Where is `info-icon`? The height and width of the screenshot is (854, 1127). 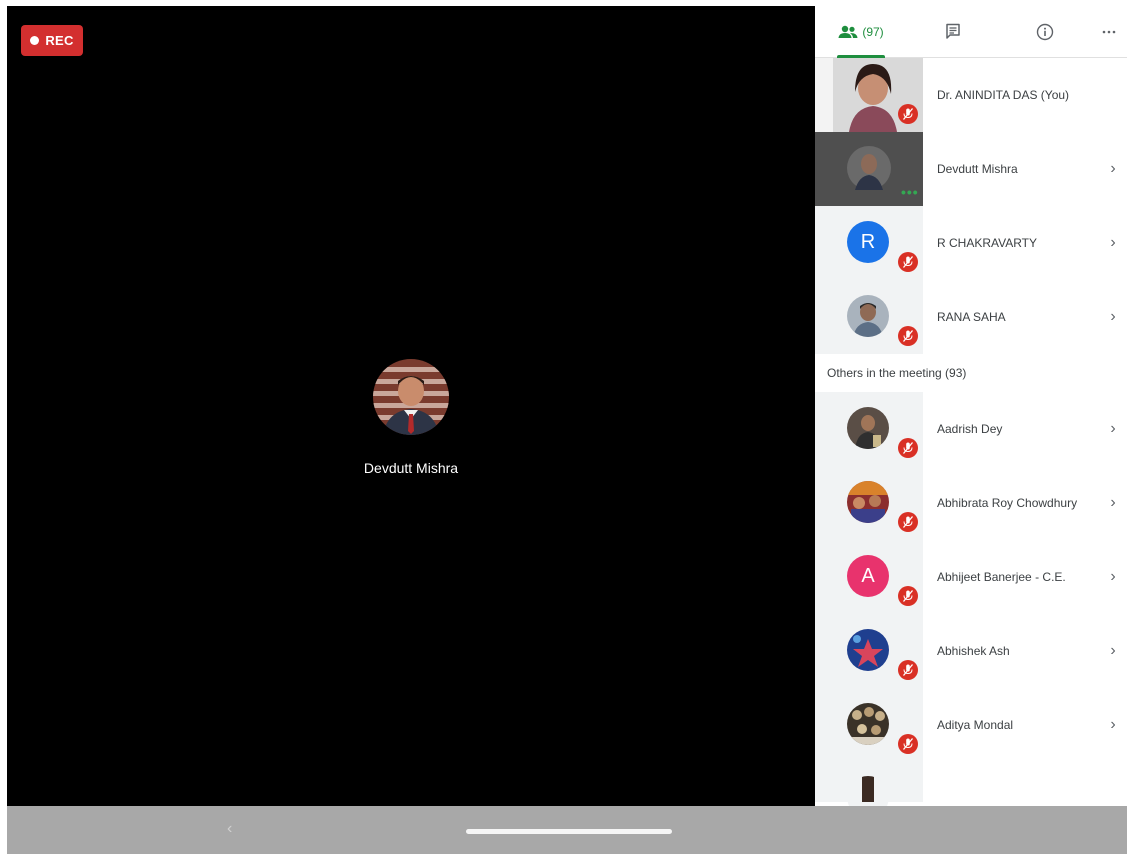
info-icon is located at coordinates (1045, 31).